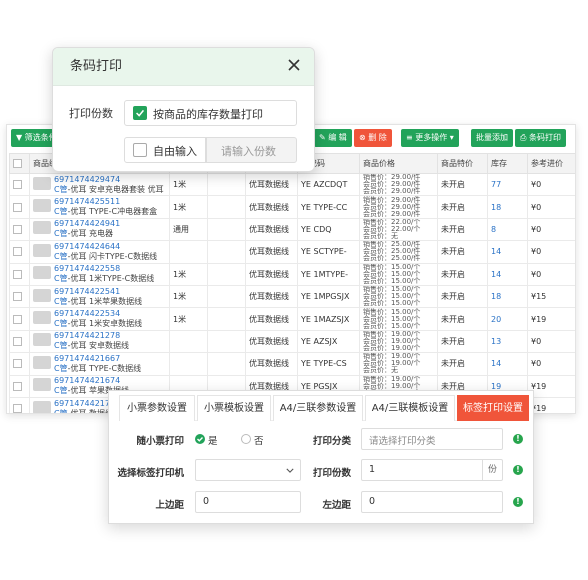 This screenshot has width=588, height=580. I want to click on label-print-copies-input: 1 份, so click(432, 470).